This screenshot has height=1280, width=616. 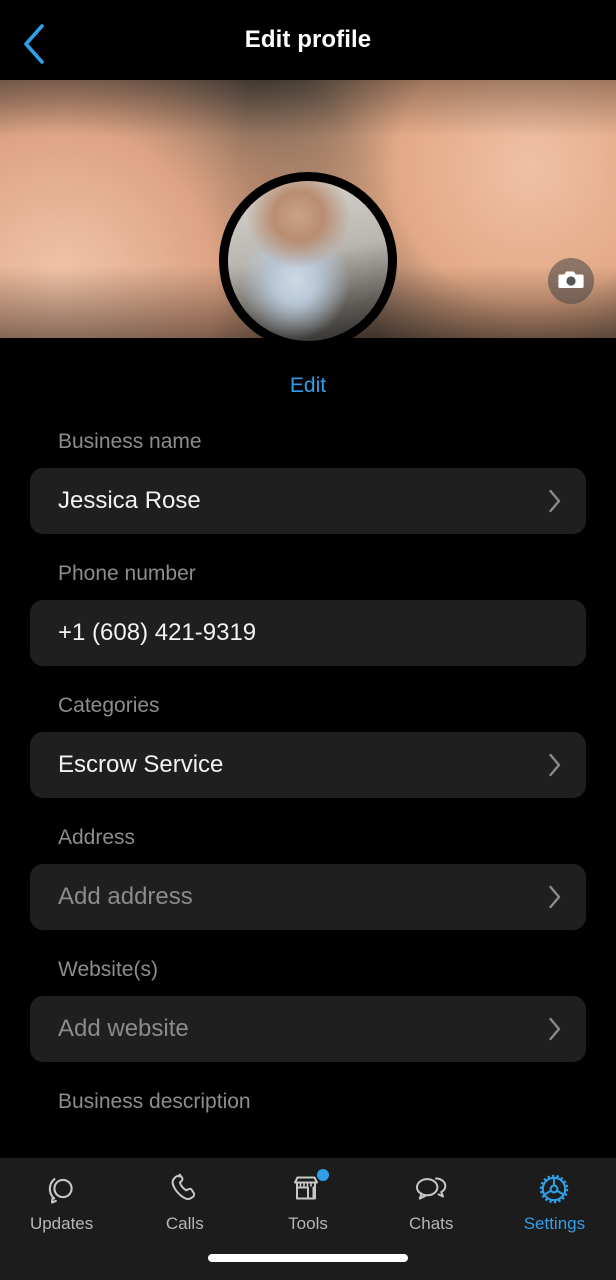 What do you see at coordinates (308, 765) in the screenshot?
I see `field-categories: Escrow Service` at bounding box center [308, 765].